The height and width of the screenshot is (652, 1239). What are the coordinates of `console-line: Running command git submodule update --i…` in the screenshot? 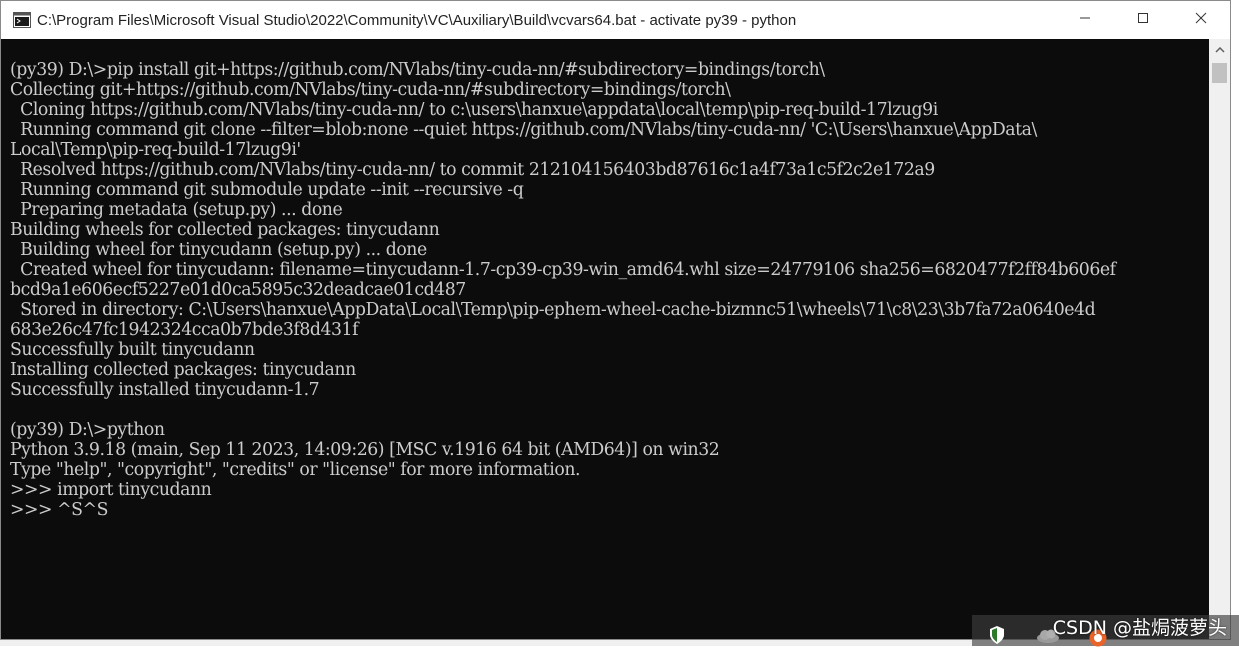 It's located at (267, 190).